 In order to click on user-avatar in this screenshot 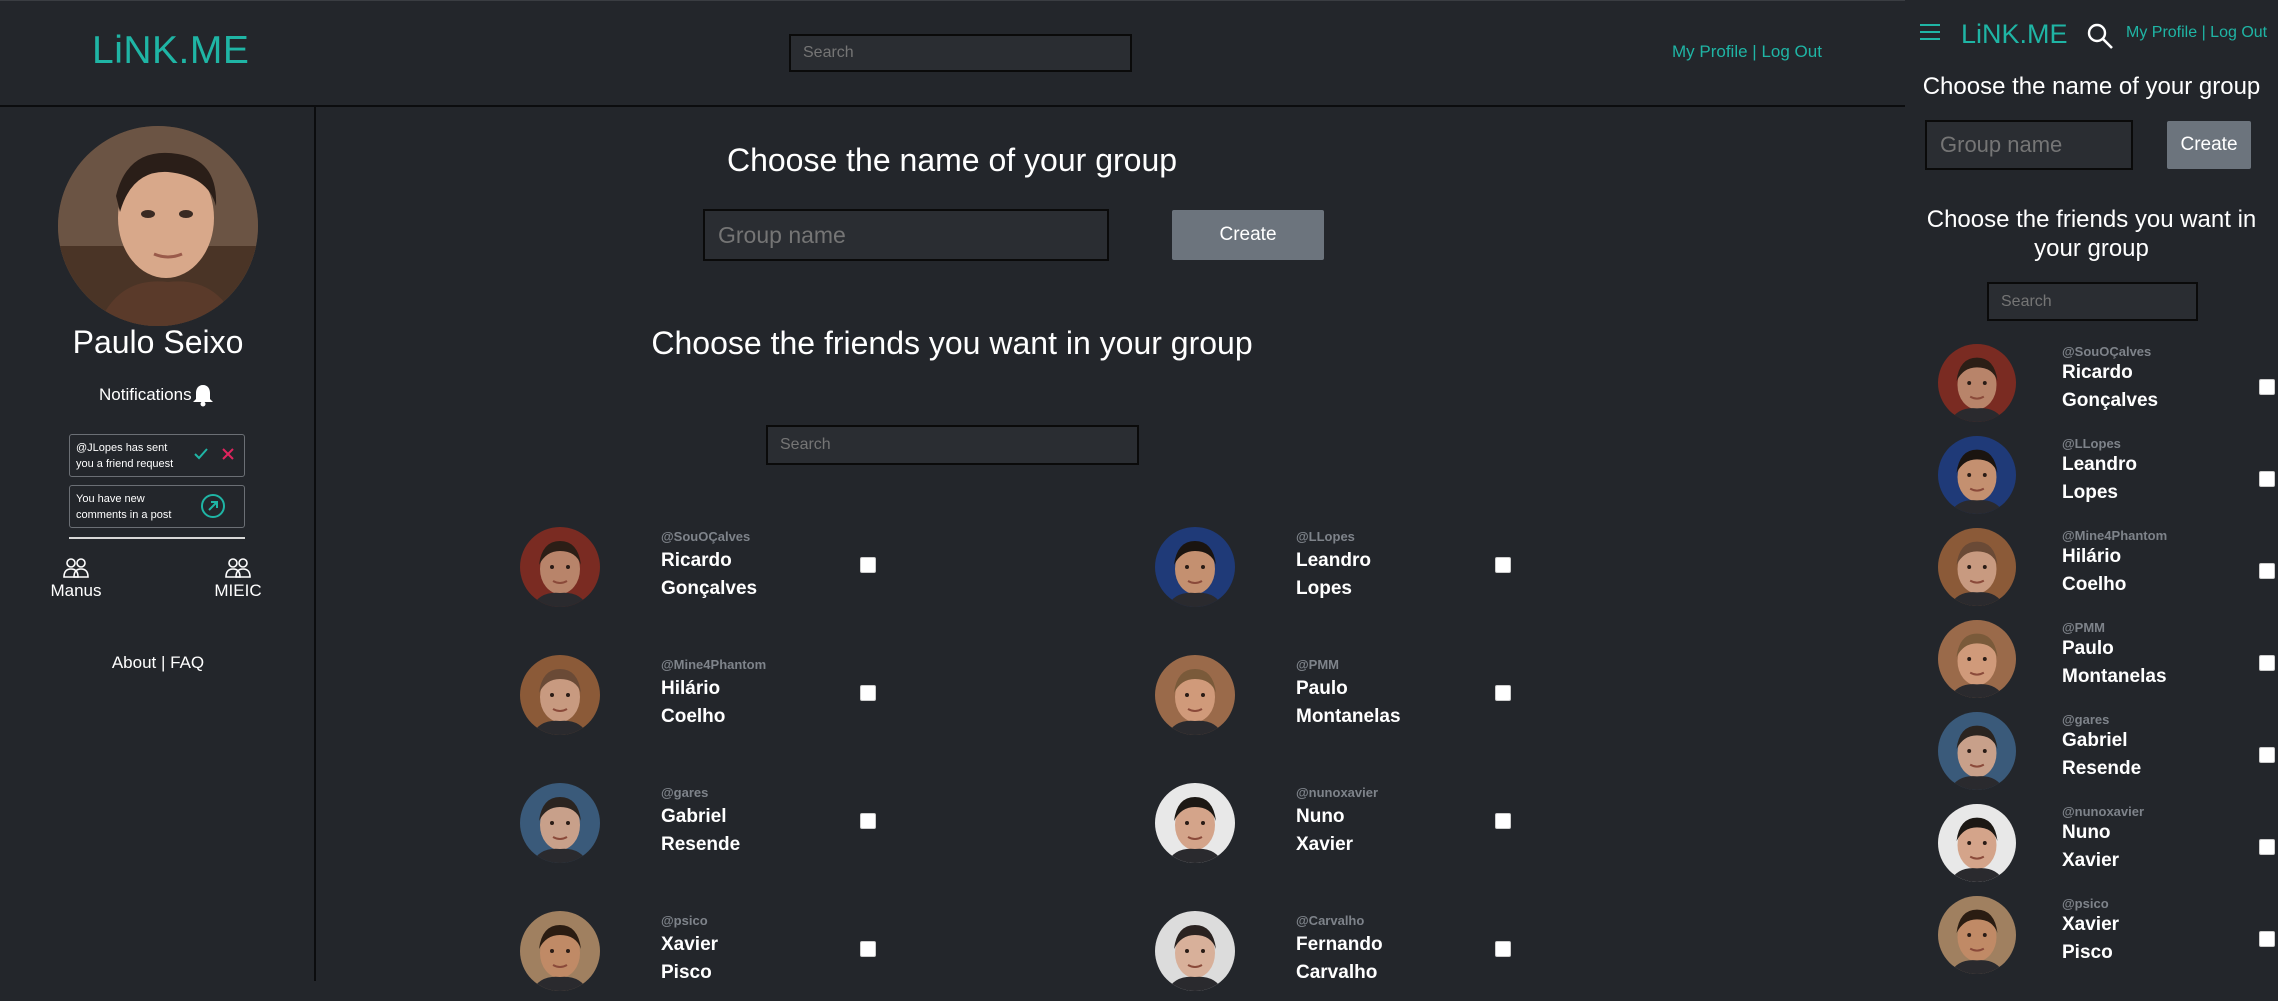, I will do `click(158, 226)`.